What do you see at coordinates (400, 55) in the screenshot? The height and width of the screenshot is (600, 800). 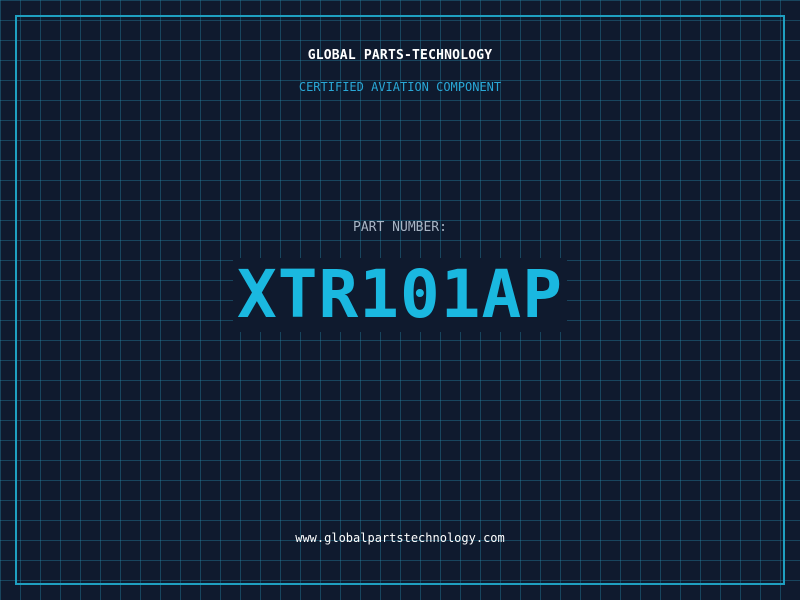 I see `company-name-heading: GLOBAL PARTS-TECHNOLOGY` at bounding box center [400, 55].